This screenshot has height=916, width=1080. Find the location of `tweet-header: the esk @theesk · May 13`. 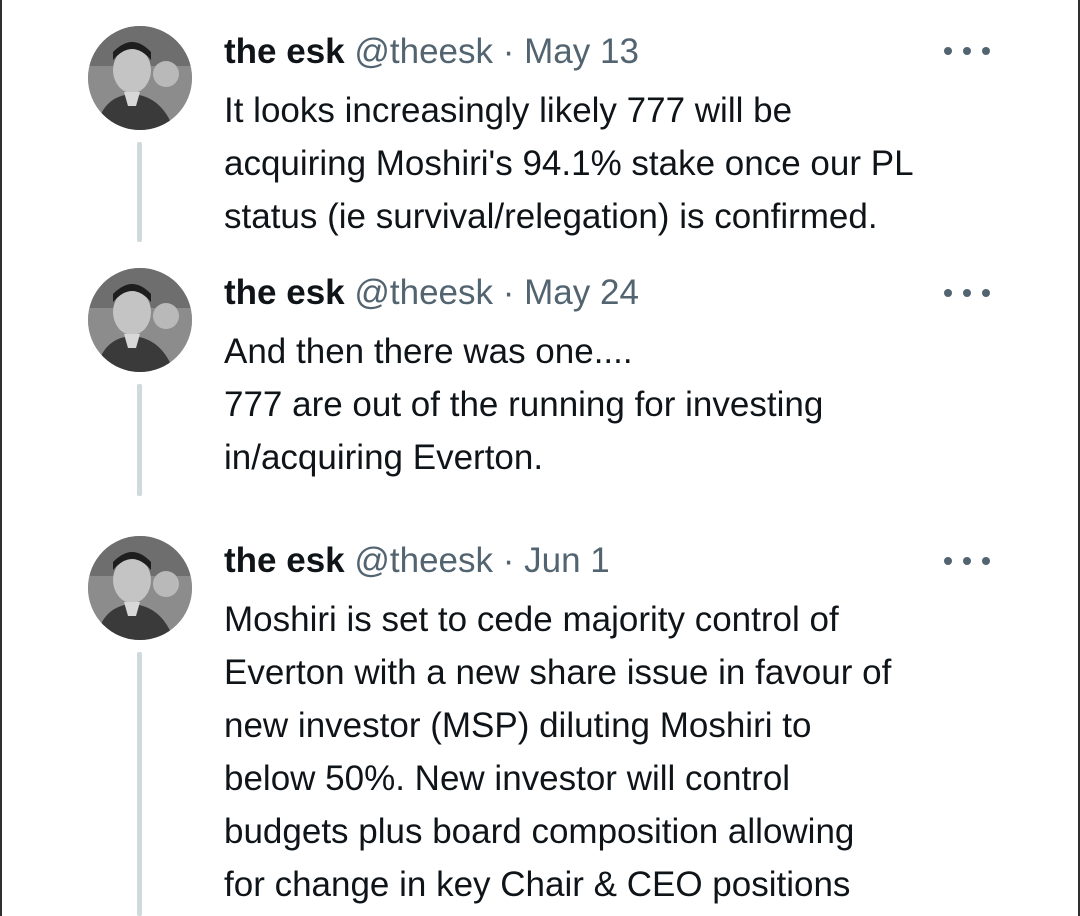

tweet-header: the esk @theesk · May 13 is located at coordinates (431, 52).